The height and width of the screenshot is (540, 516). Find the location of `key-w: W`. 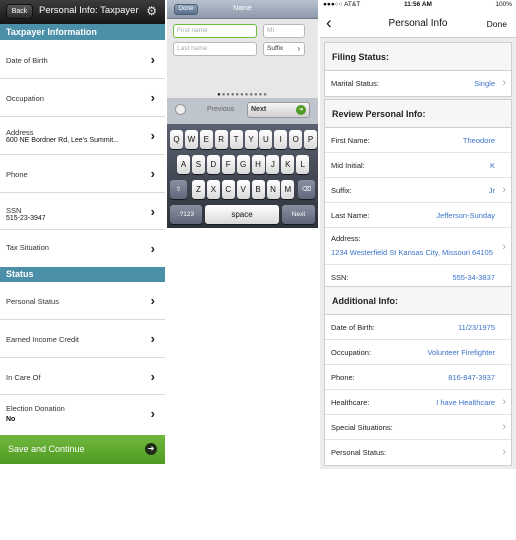

key-w: W is located at coordinates (191, 139).